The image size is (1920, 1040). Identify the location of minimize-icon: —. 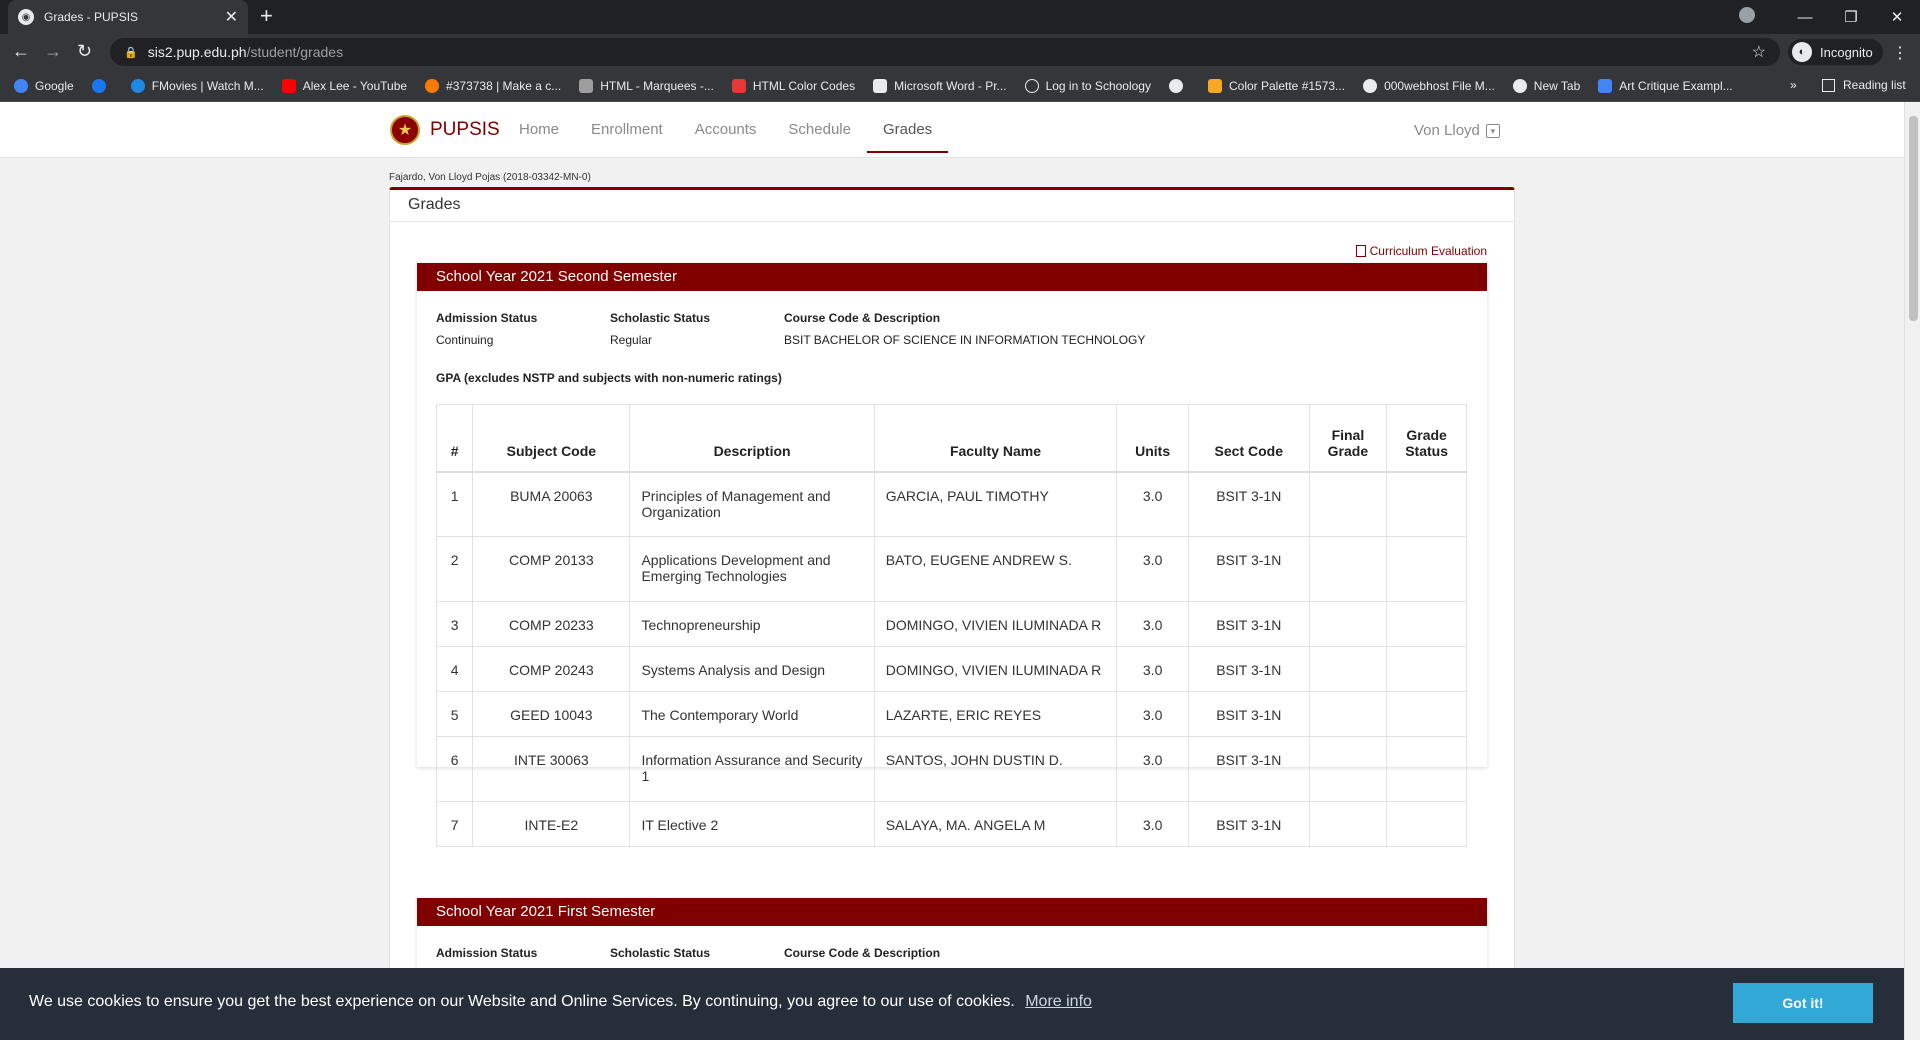
(1805, 17).